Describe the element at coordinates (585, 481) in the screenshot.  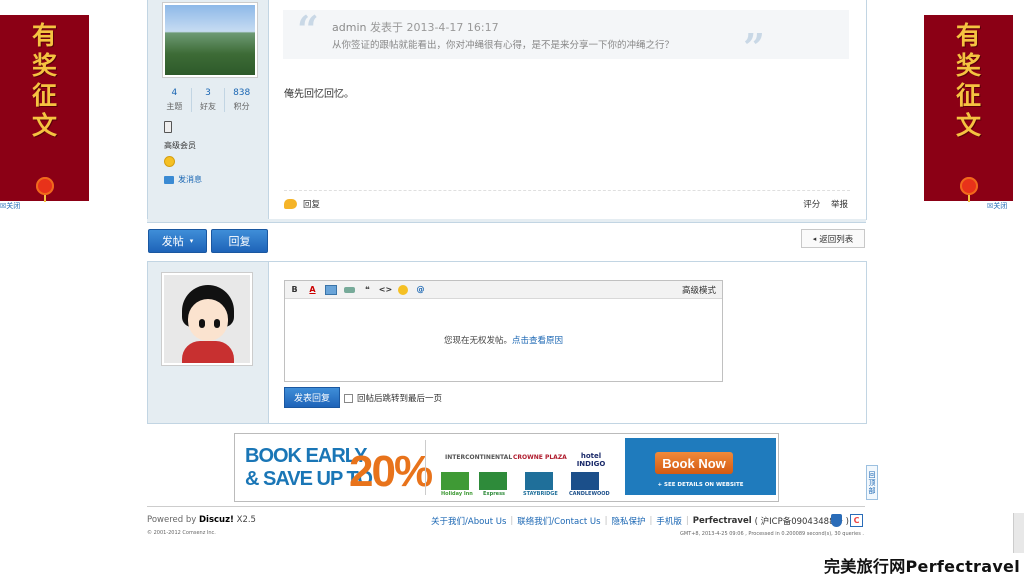
I see `candlewood-logo-icon` at that location.